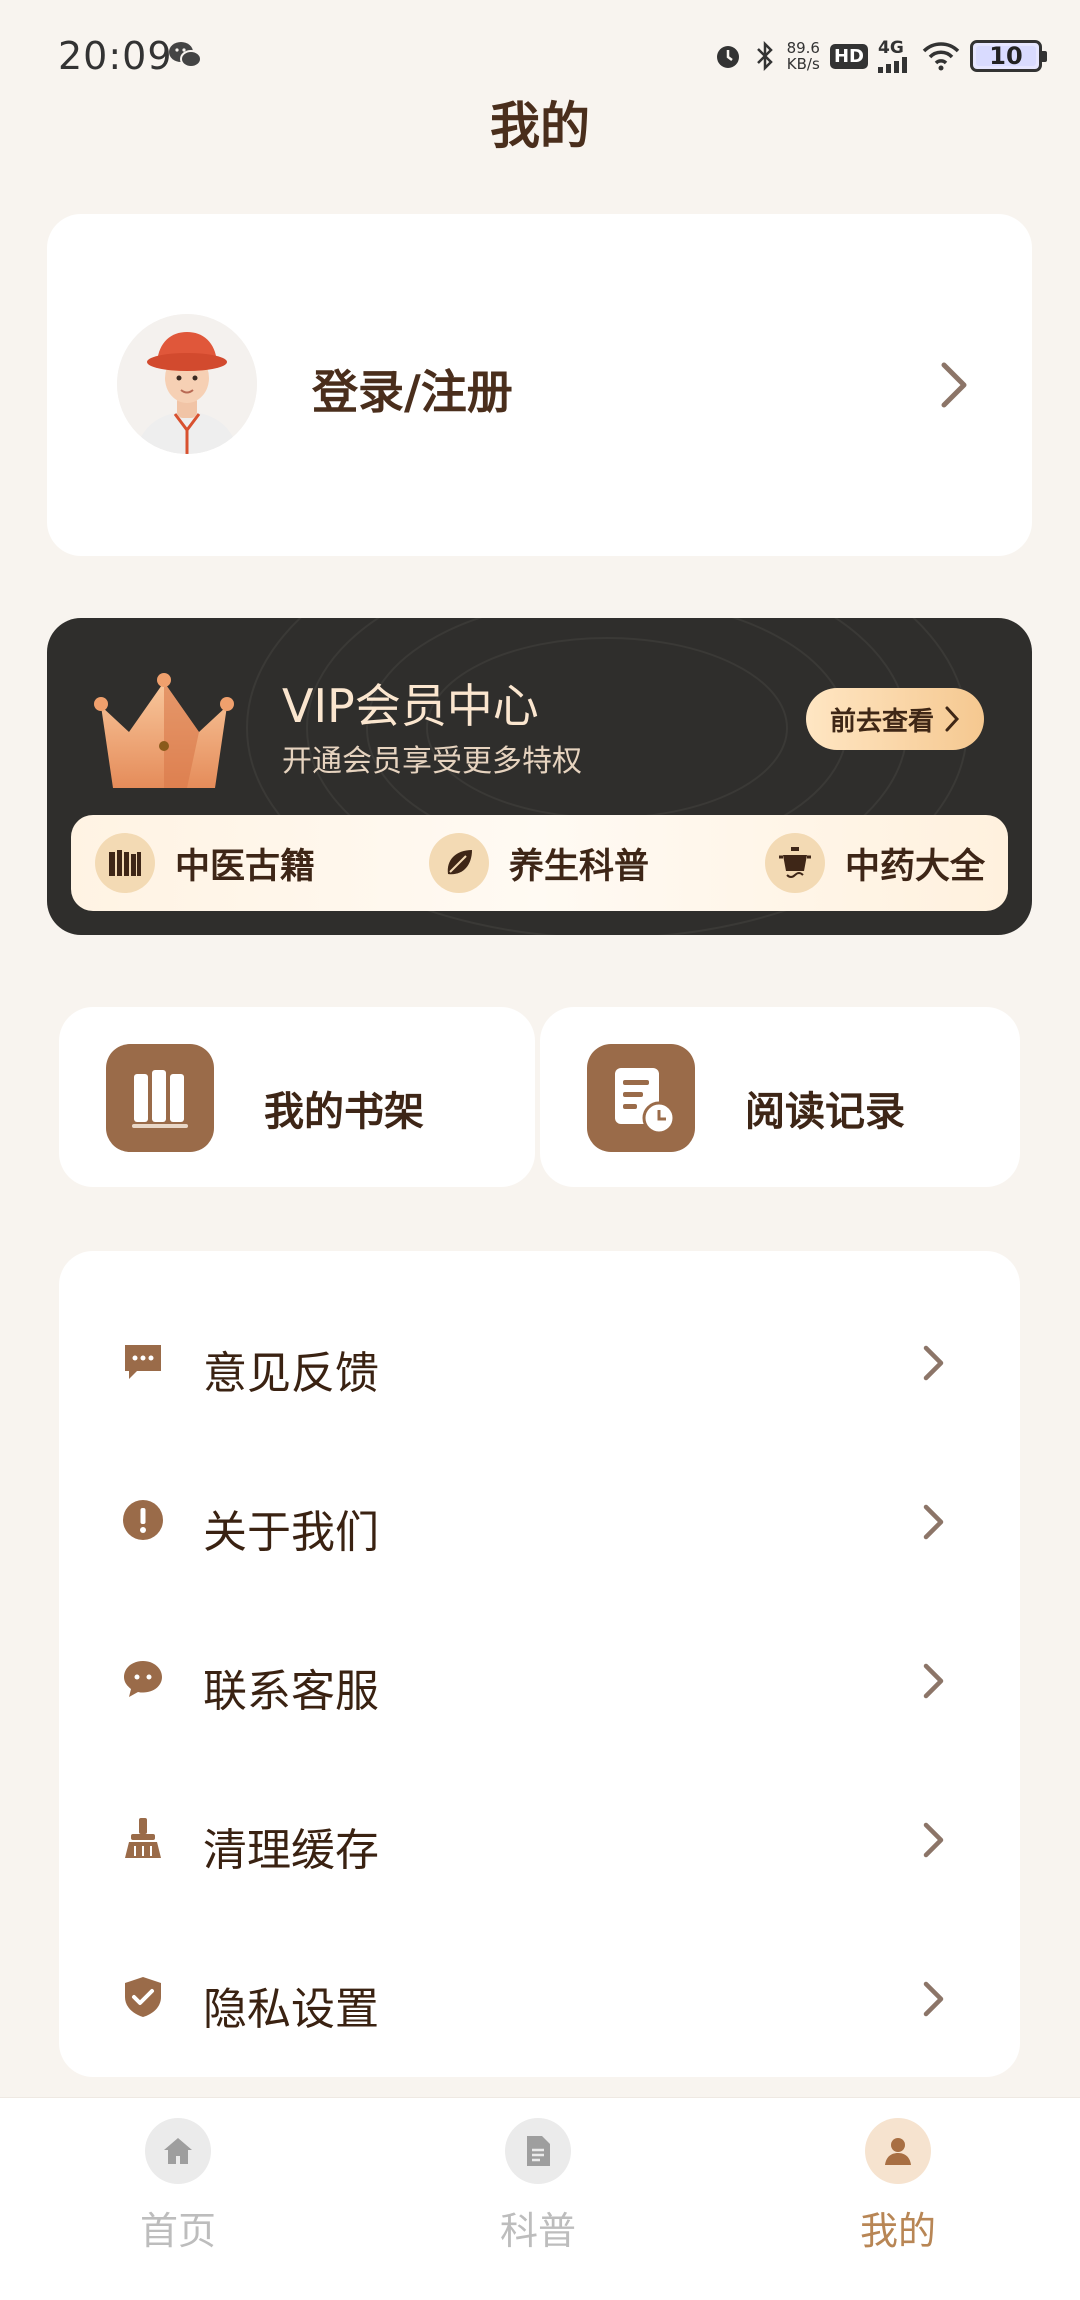  Describe the element at coordinates (459, 863) in the screenshot. I see `leaf-icon` at that location.